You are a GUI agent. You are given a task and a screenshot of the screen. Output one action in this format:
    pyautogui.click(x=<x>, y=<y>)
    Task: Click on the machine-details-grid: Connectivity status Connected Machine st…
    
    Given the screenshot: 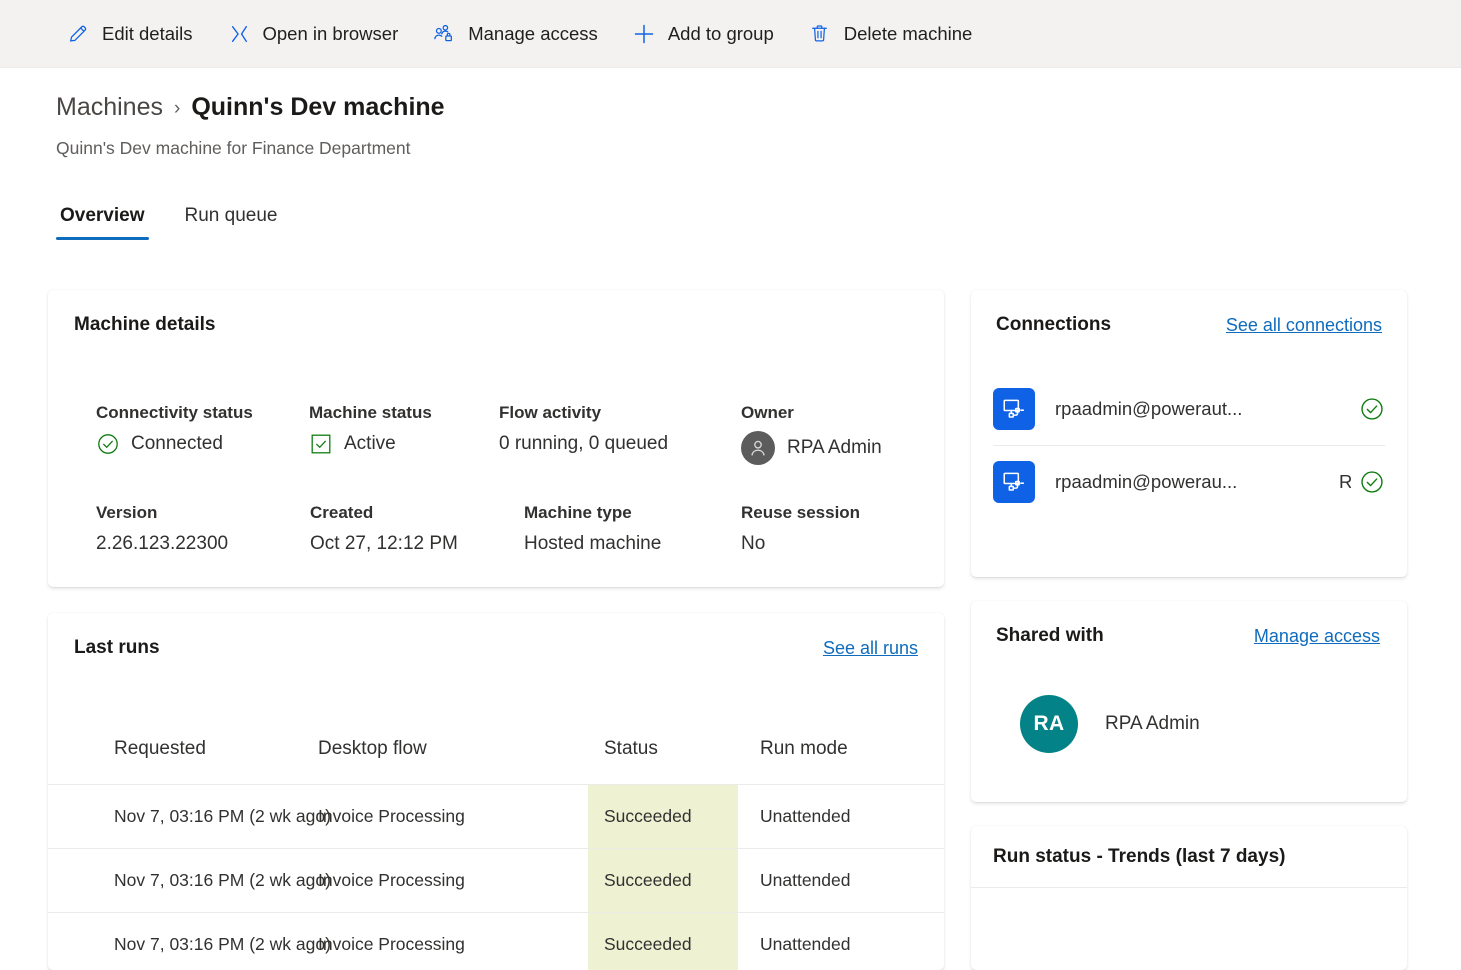 What is the action you would take?
    pyautogui.click(x=512, y=479)
    